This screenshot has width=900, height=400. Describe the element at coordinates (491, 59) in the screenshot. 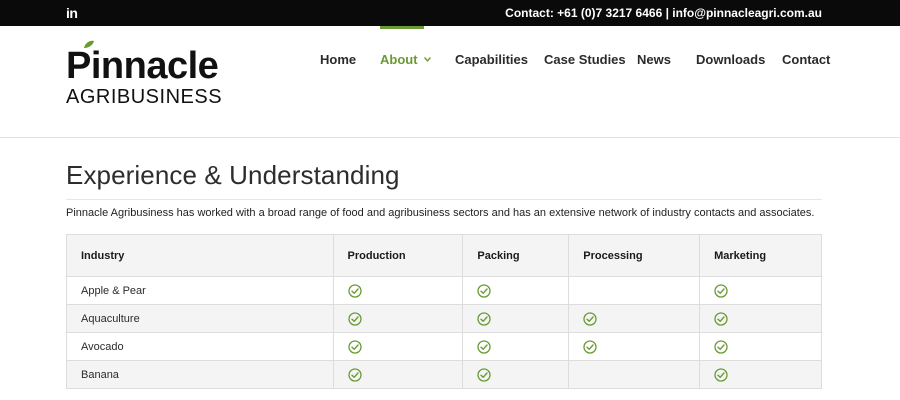

I see `nav-item-capabilities: Capabilities` at that location.